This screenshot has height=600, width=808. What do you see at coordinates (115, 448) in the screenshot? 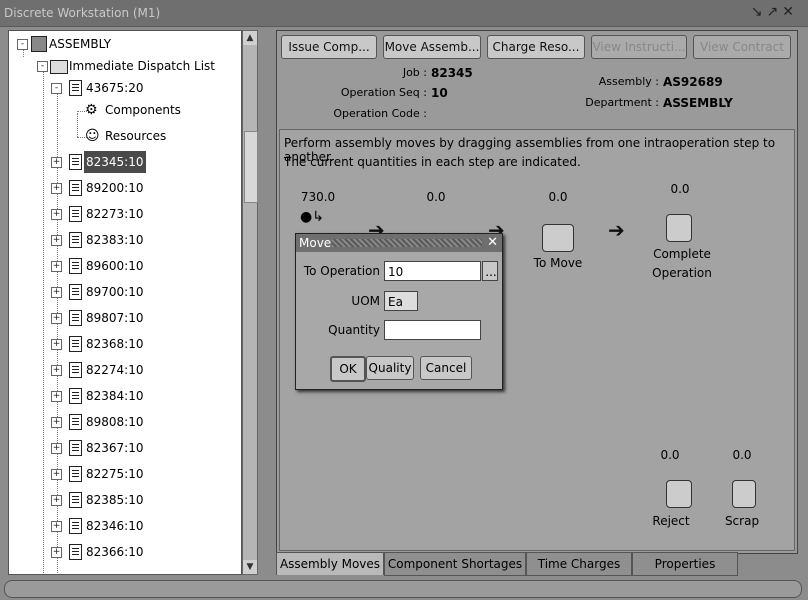
I see `tree-job-label: 82367:10` at bounding box center [115, 448].